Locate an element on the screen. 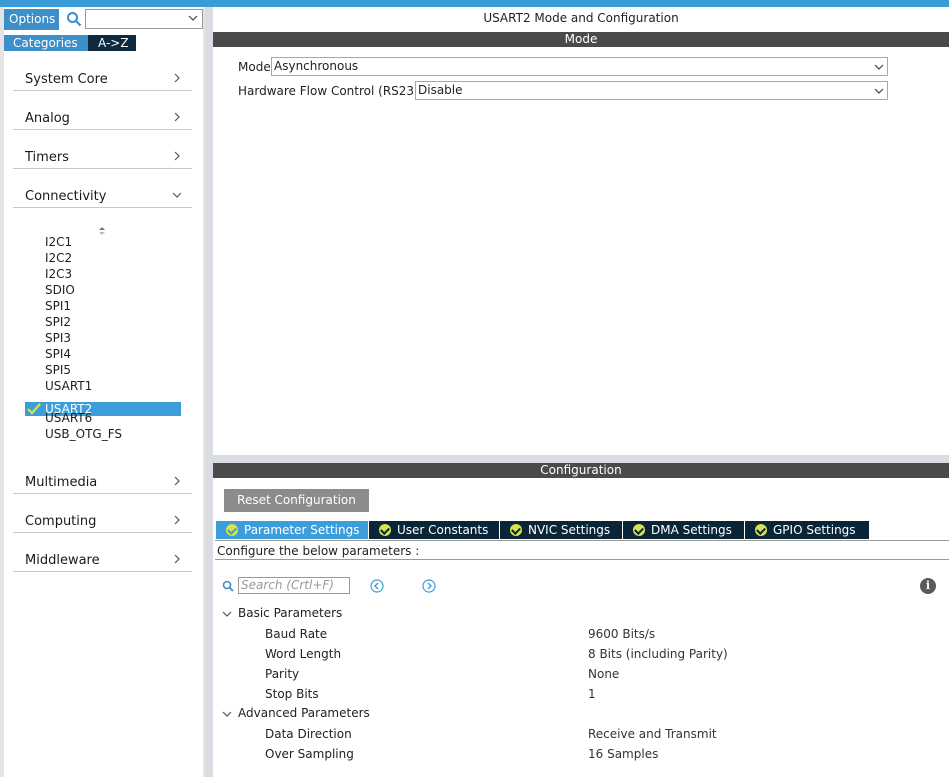 The width and height of the screenshot is (949, 777). list-item-spi4: SPI4 is located at coordinates (58, 354).